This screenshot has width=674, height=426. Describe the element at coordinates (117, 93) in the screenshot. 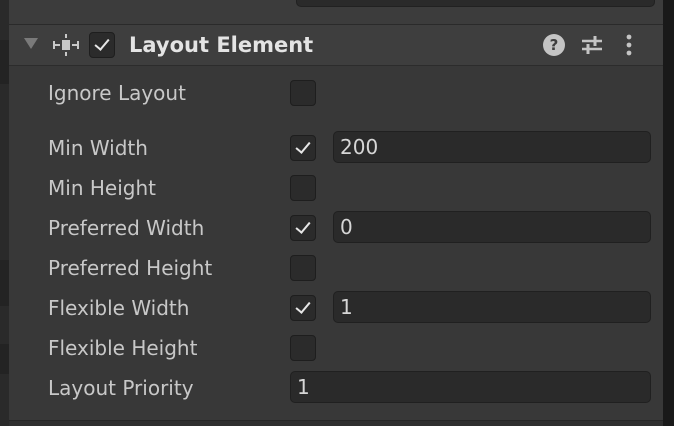

I see `ignore-layout-label: Ignore Layout` at that location.